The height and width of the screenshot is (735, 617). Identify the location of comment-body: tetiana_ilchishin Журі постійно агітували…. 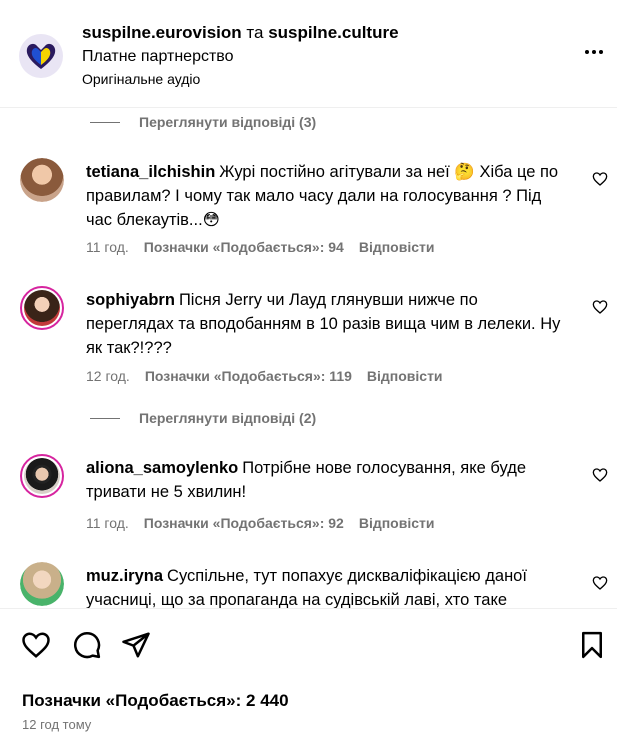
(323, 196).